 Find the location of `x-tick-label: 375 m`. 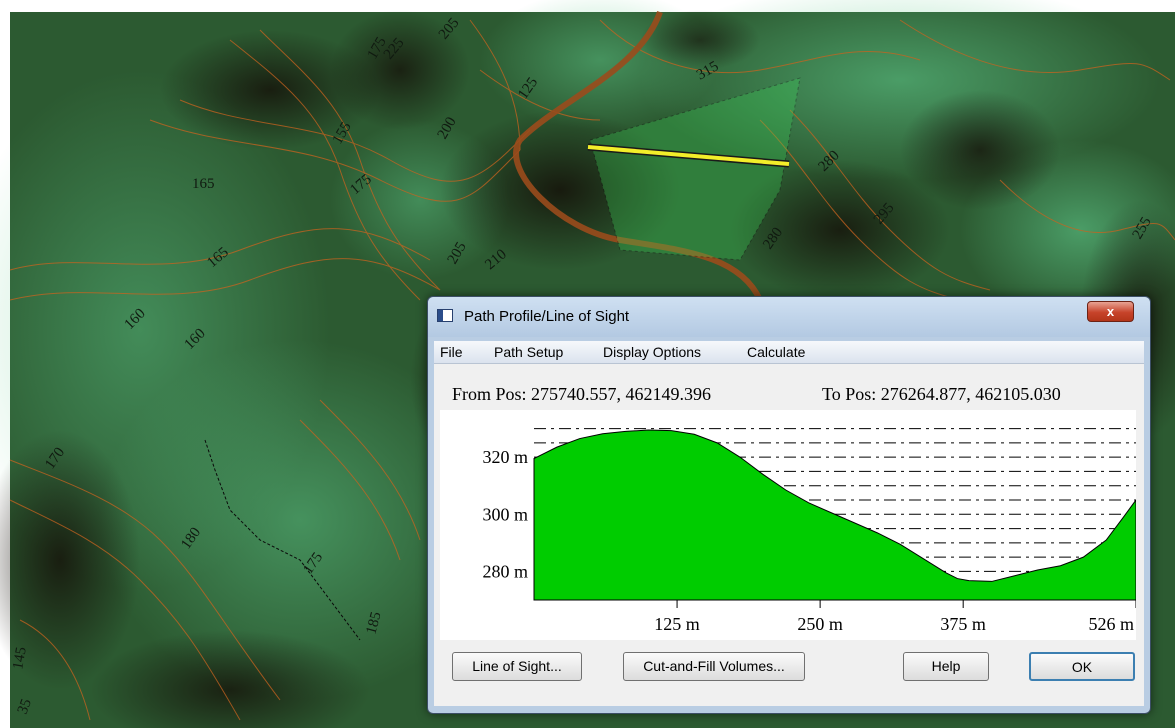

x-tick-label: 375 m is located at coordinates (963, 624).